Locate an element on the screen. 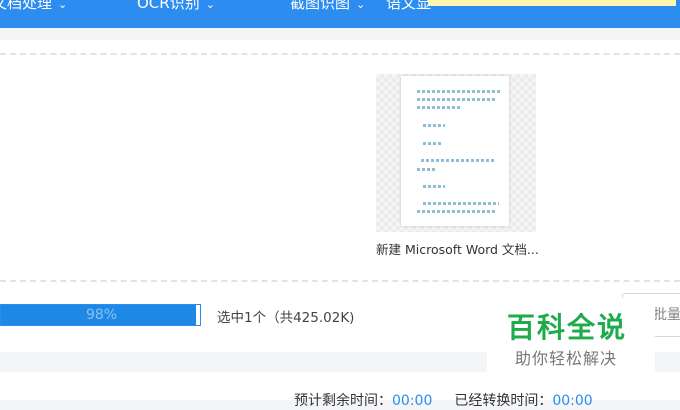 This screenshot has height=410, width=680. nav-item-document: 文档处理 ⌄ is located at coordinates (33, 7).